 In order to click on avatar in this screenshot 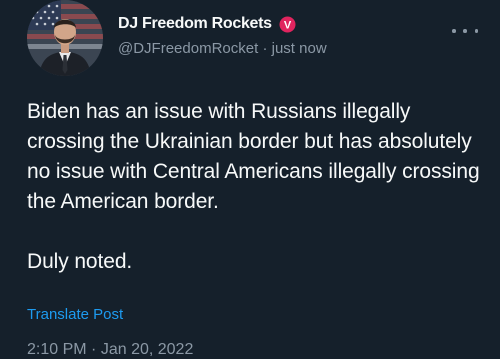, I will do `click(65, 38)`.